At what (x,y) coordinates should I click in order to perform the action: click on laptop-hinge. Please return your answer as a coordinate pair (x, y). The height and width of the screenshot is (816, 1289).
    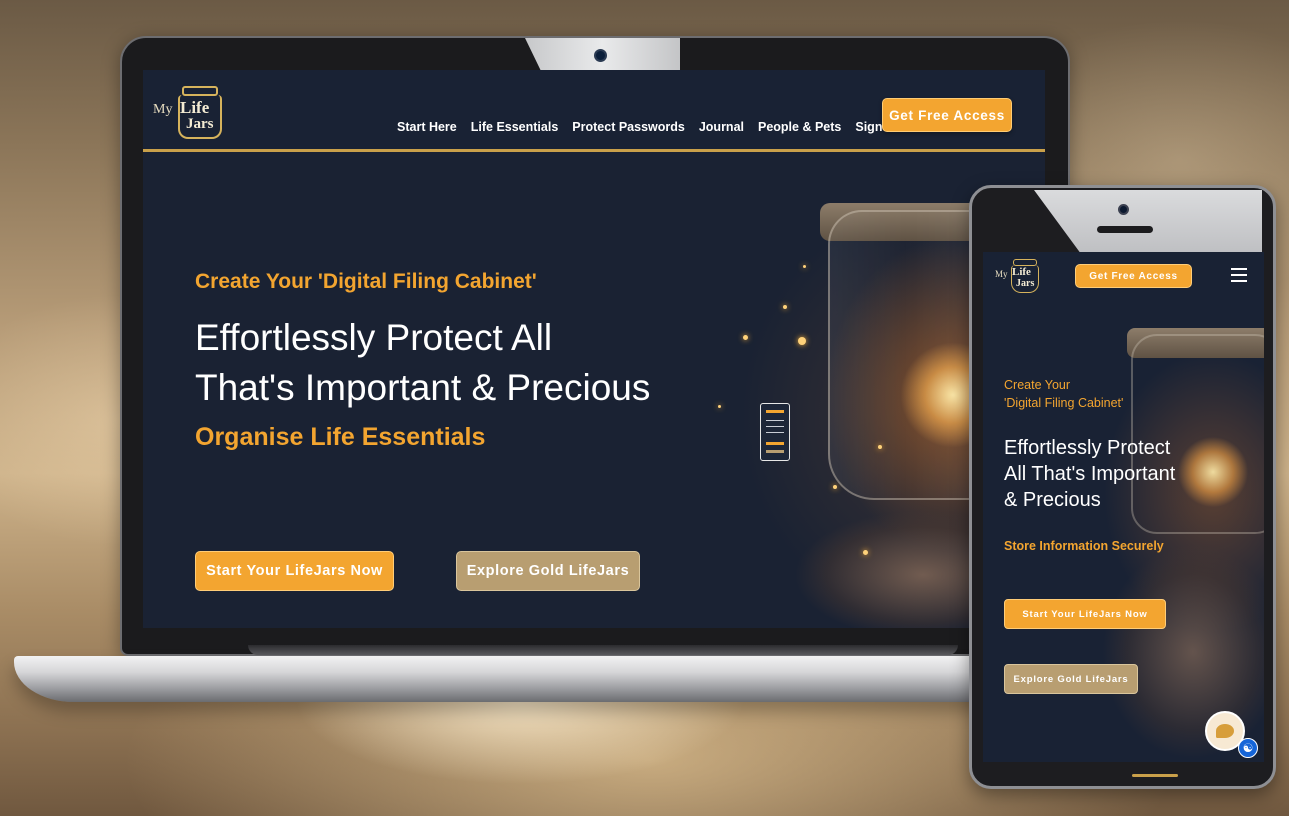
    Looking at the image, I should click on (603, 650).